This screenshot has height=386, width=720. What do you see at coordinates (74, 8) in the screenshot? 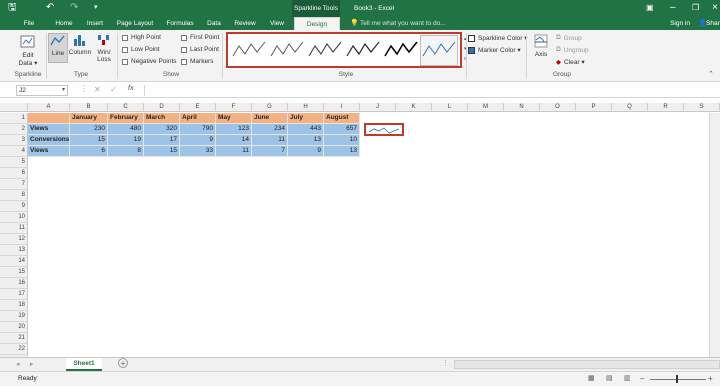
I see `redo-icon: ↷` at bounding box center [74, 8].